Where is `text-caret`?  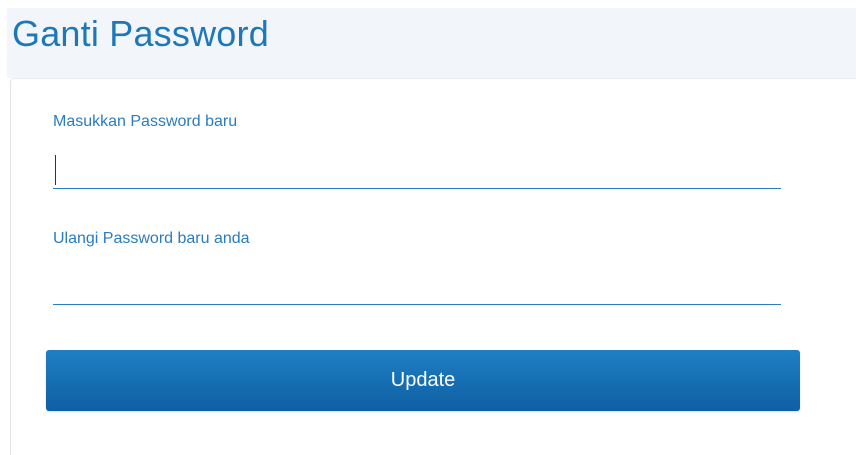
text-caret is located at coordinates (55, 170).